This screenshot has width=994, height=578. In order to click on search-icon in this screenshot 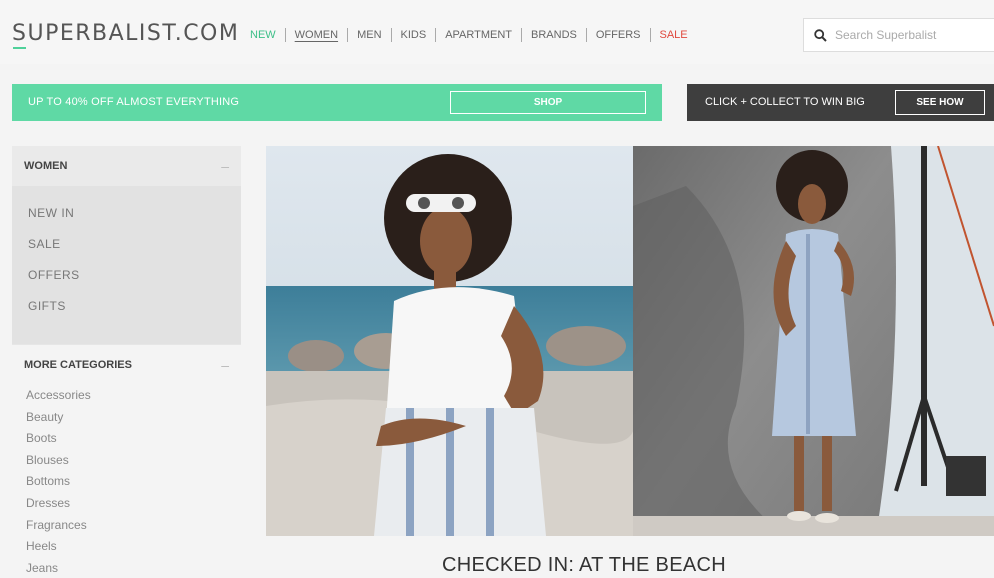, I will do `click(820, 35)`.